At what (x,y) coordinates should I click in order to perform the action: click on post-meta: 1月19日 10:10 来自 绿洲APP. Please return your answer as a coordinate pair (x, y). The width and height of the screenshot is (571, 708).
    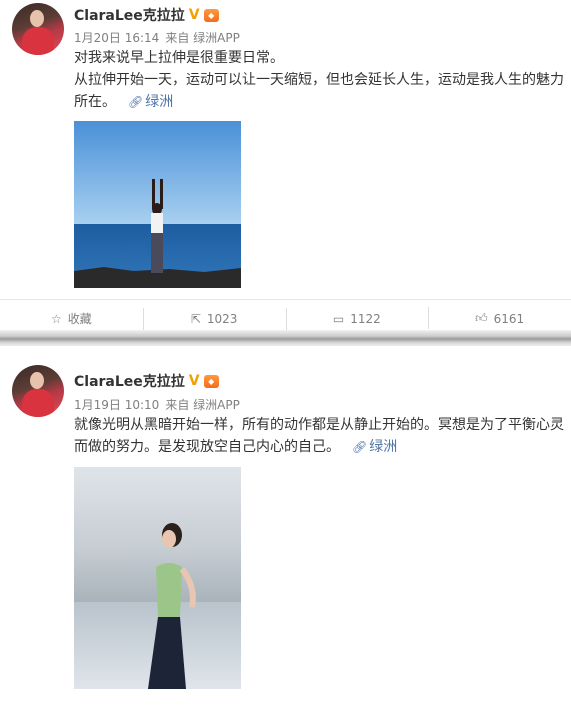
    Looking at the image, I should click on (157, 404).